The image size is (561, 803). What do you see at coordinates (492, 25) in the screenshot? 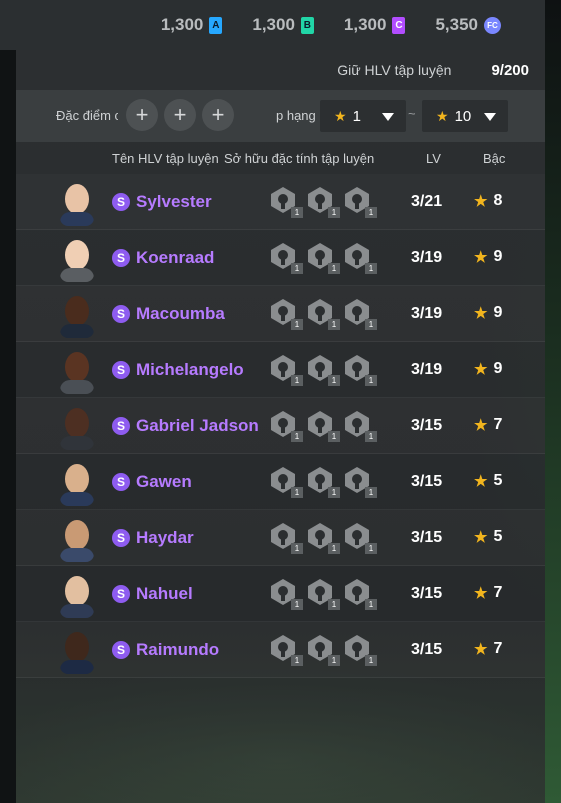
I see `fc-points-icon: FC` at bounding box center [492, 25].